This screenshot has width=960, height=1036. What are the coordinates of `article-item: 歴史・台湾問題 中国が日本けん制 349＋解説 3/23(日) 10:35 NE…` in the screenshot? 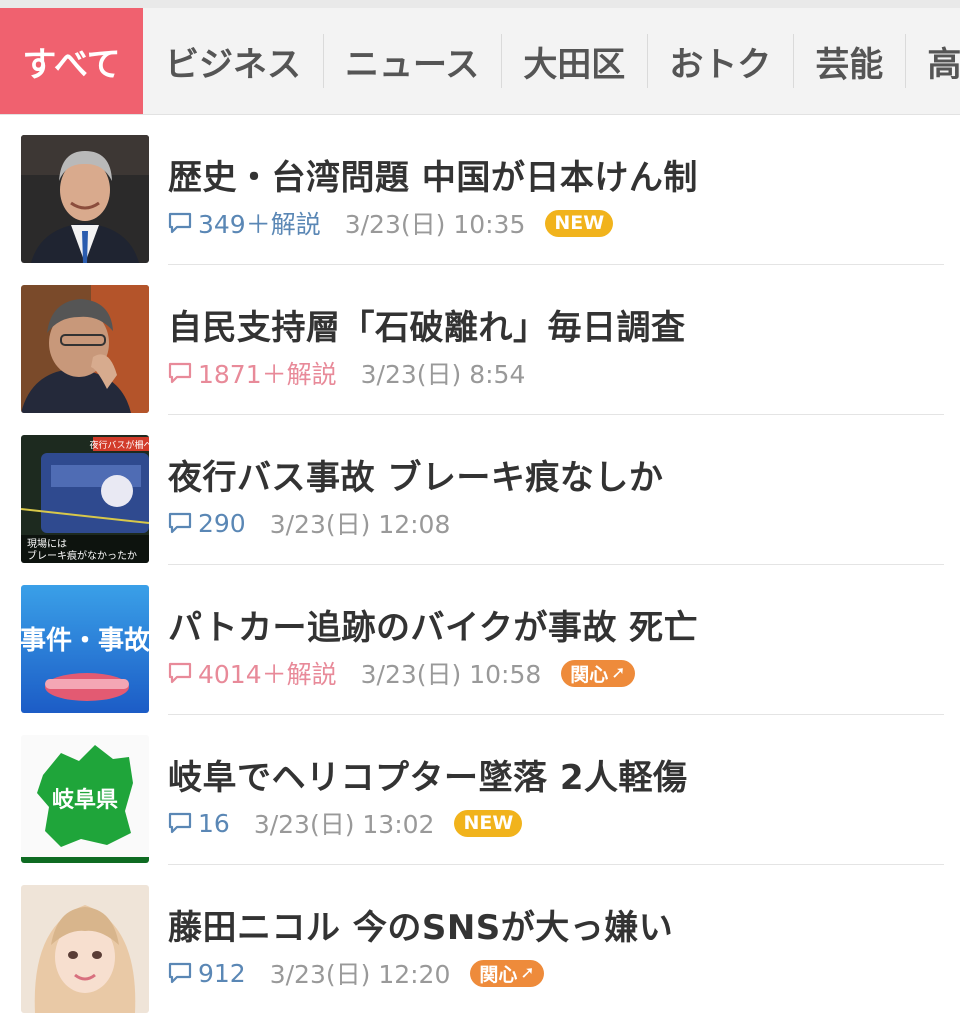 It's located at (480, 190).